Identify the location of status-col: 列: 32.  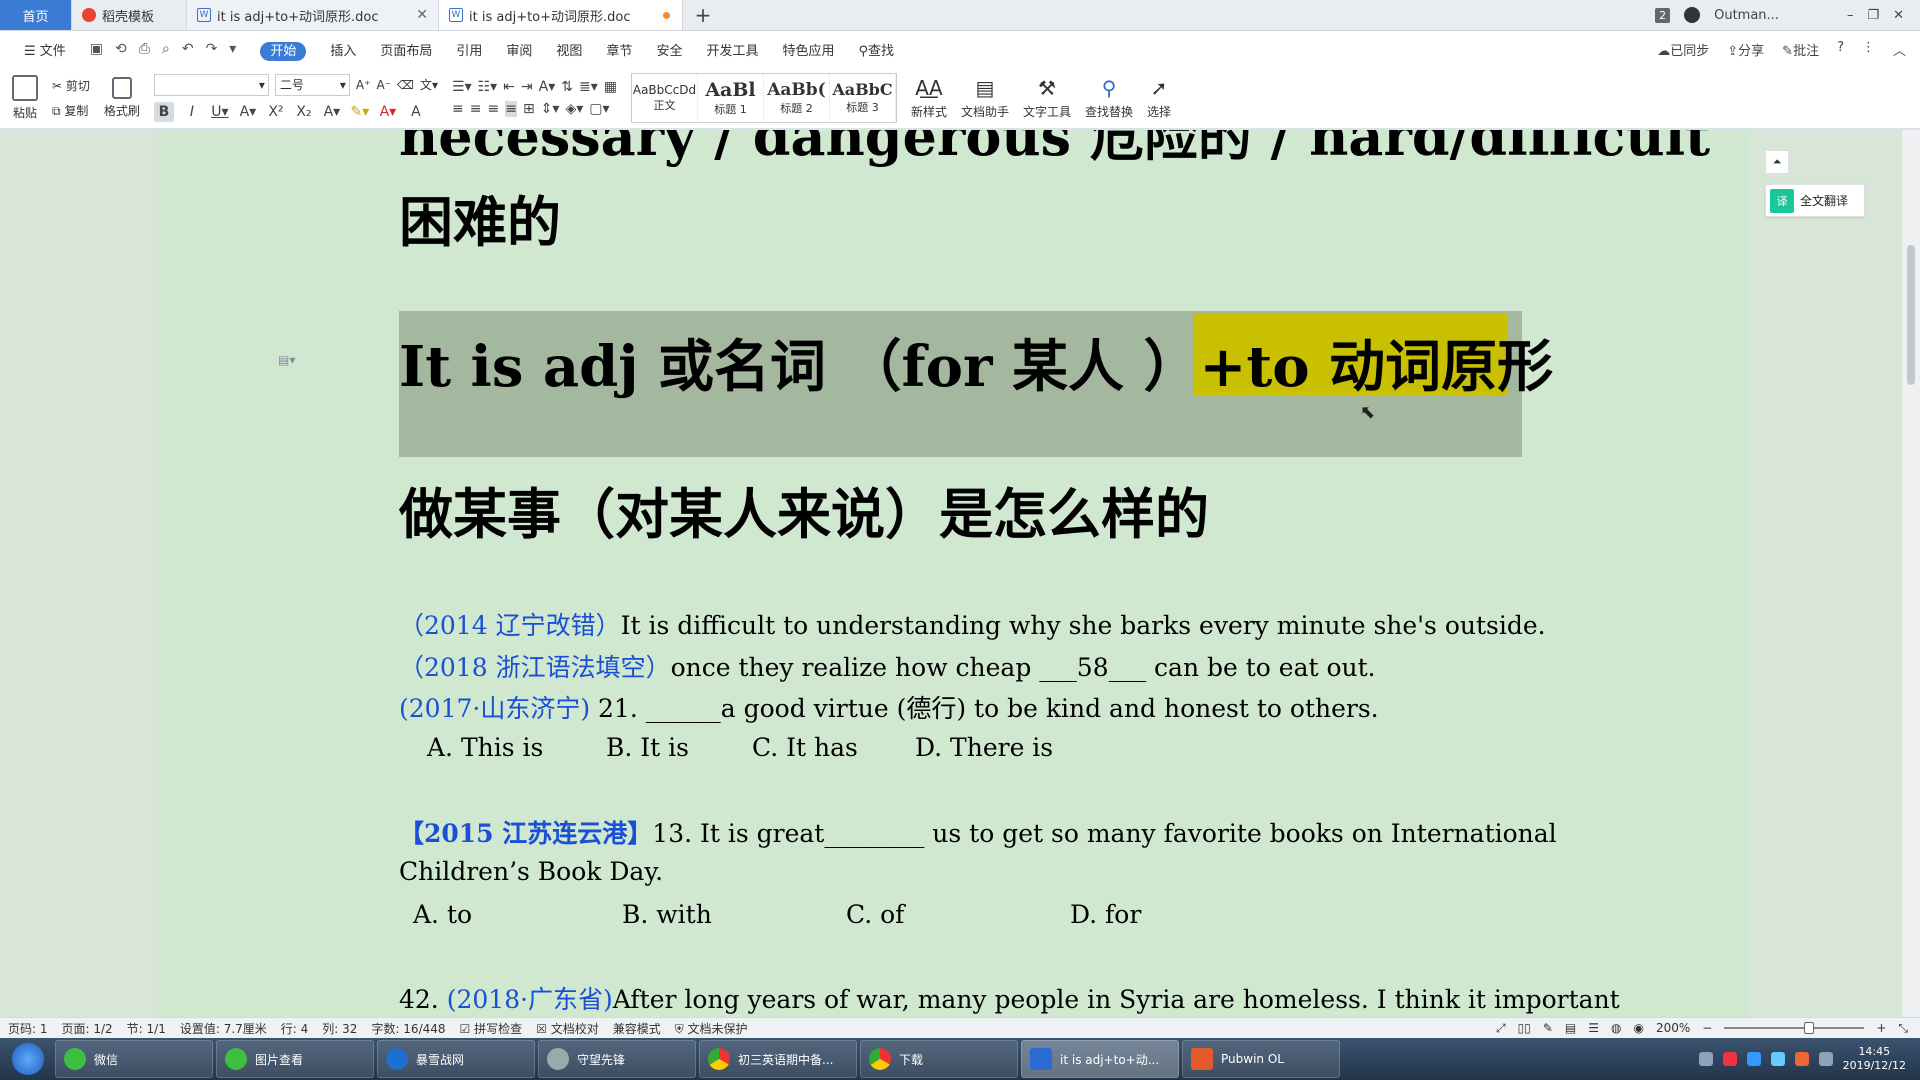
(339, 1028).